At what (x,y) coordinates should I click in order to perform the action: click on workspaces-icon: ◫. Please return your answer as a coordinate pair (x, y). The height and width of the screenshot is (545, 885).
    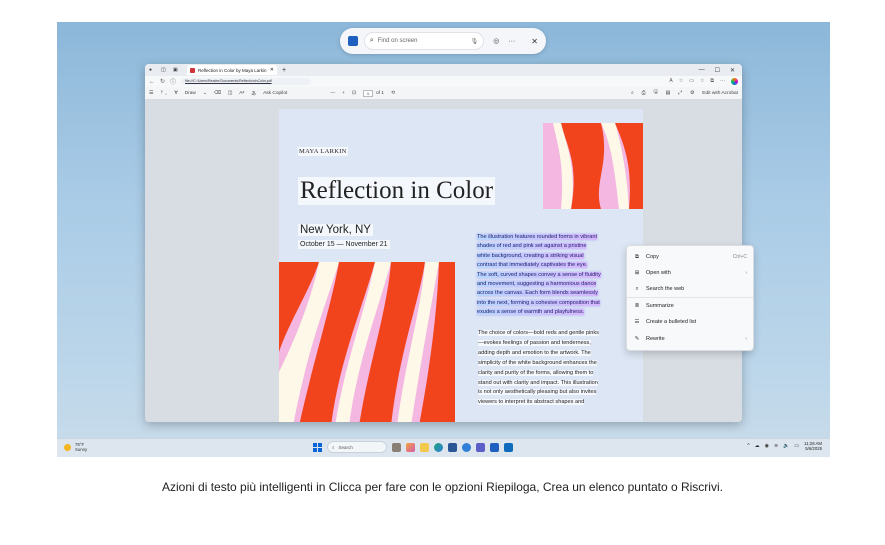
    Looking at the image, I should click on (164, 70).